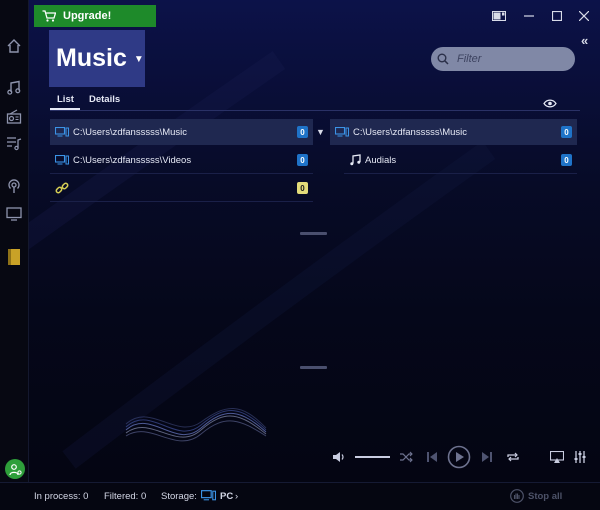 This screenshot has width=600, height=510. I want to click on folder-book-icon, so click(14, 257).